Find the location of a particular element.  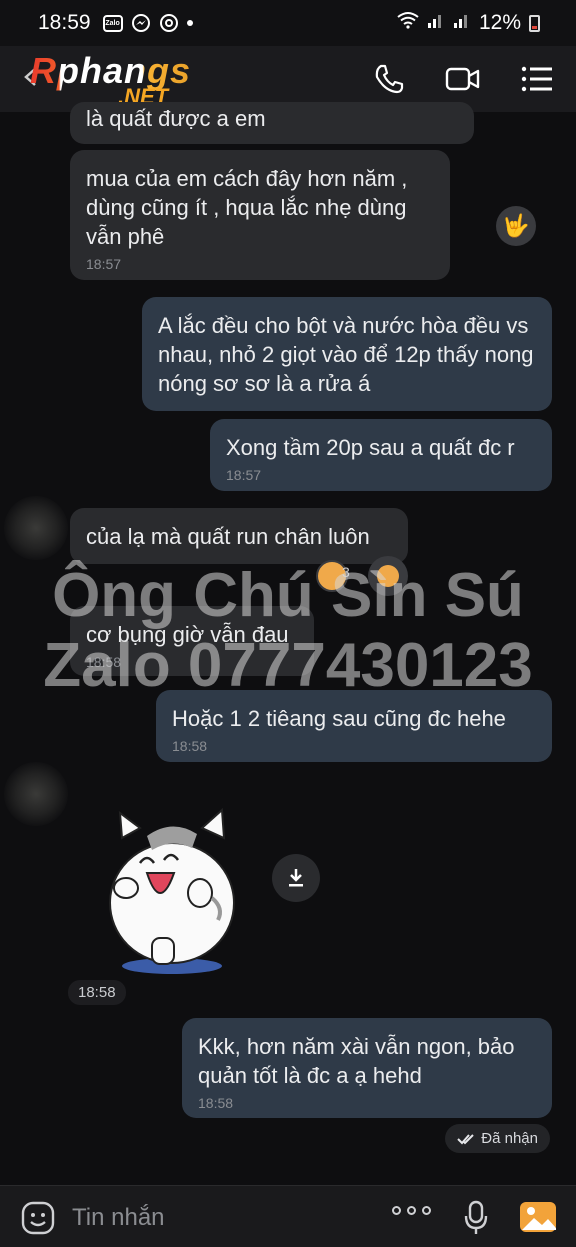

header-actions is located at coordinates (463, 79).